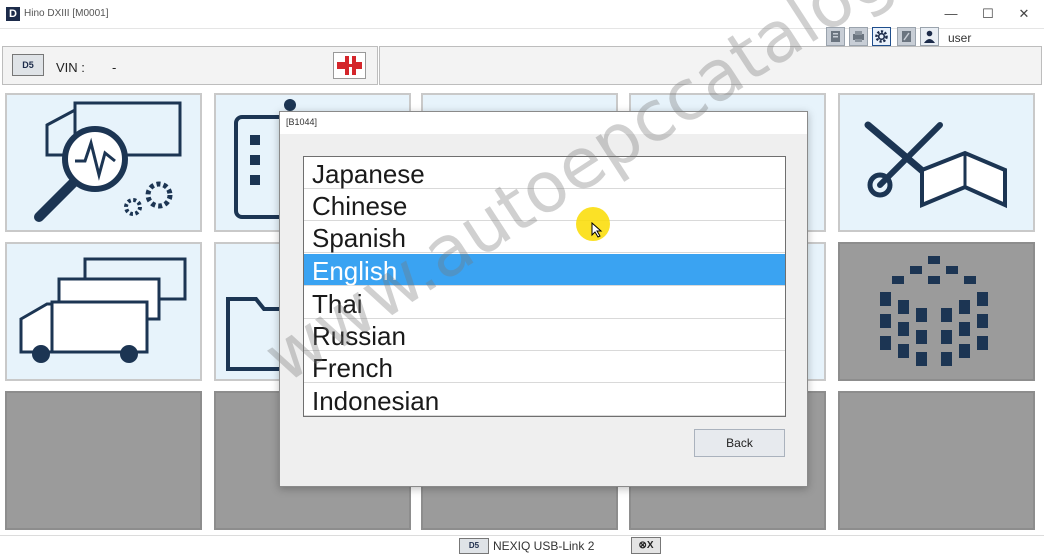 This screenshot has height=558, width=1044. I want to click on vin-value: -, so click(114, 67).